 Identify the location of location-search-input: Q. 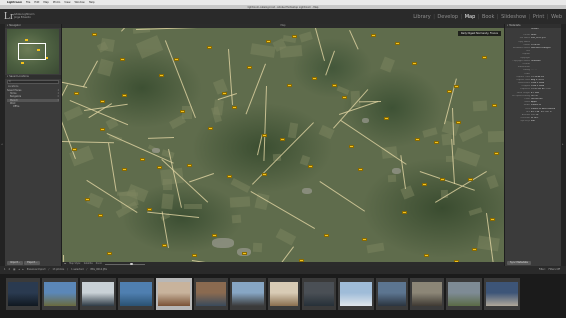
(33, 82).